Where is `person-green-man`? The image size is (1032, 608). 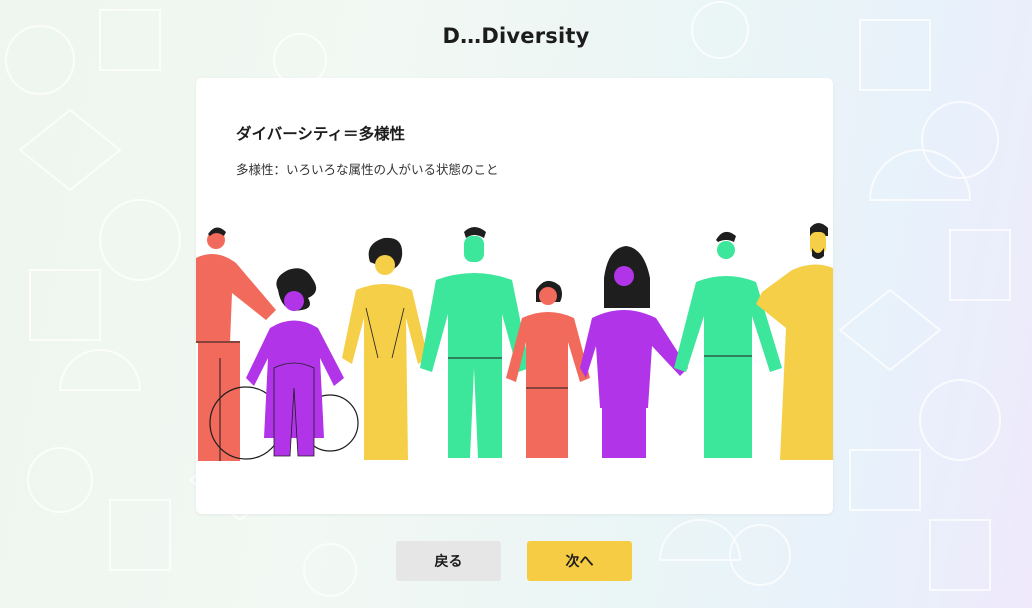 person-green-man is located at coordinates (475, 342).